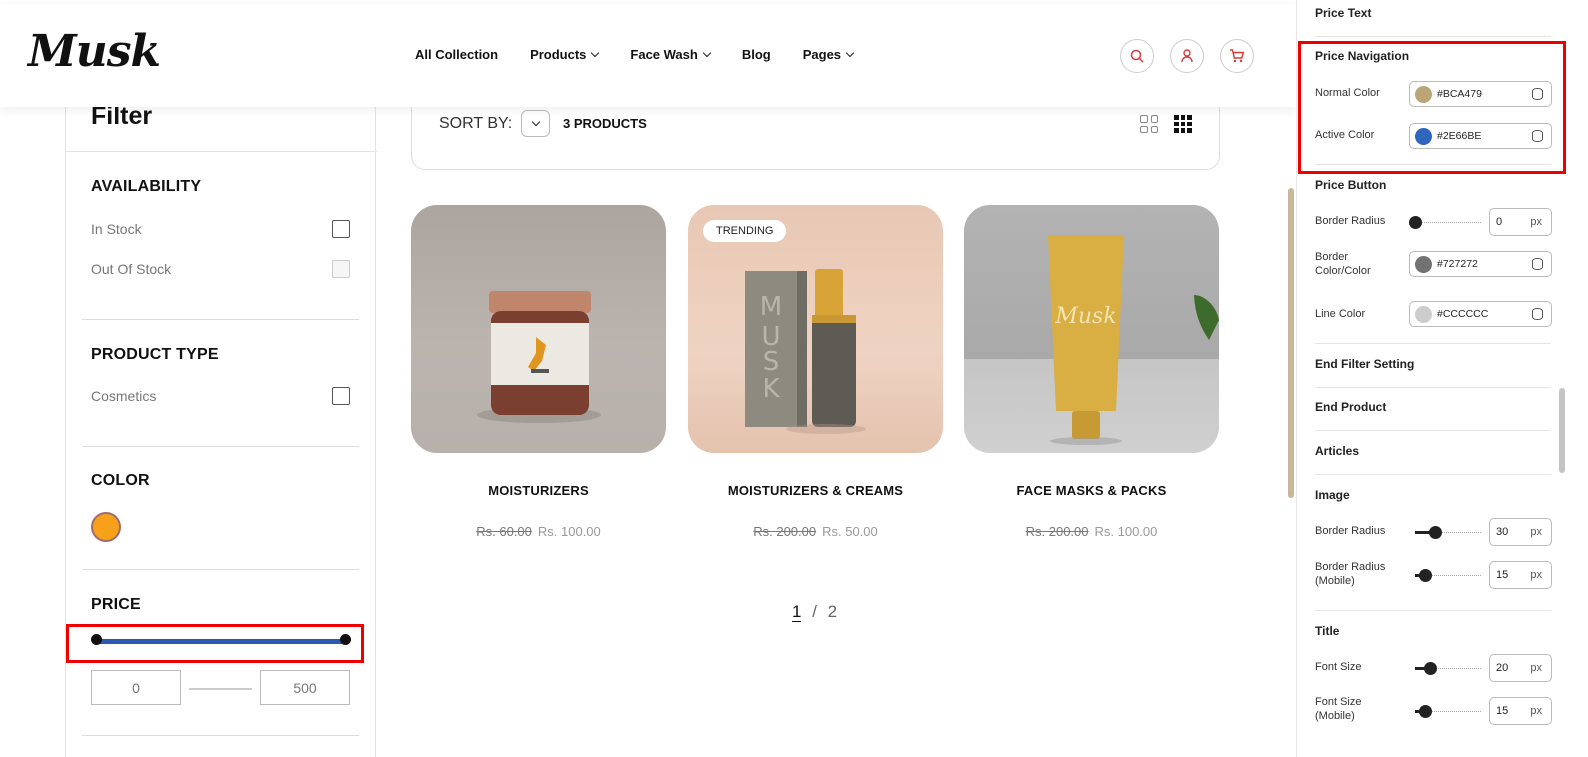  What do you see at coordinates (745, 231) in the screenshot?
I see `trending-badge: TRENDING` at bounding box center [745, 231].